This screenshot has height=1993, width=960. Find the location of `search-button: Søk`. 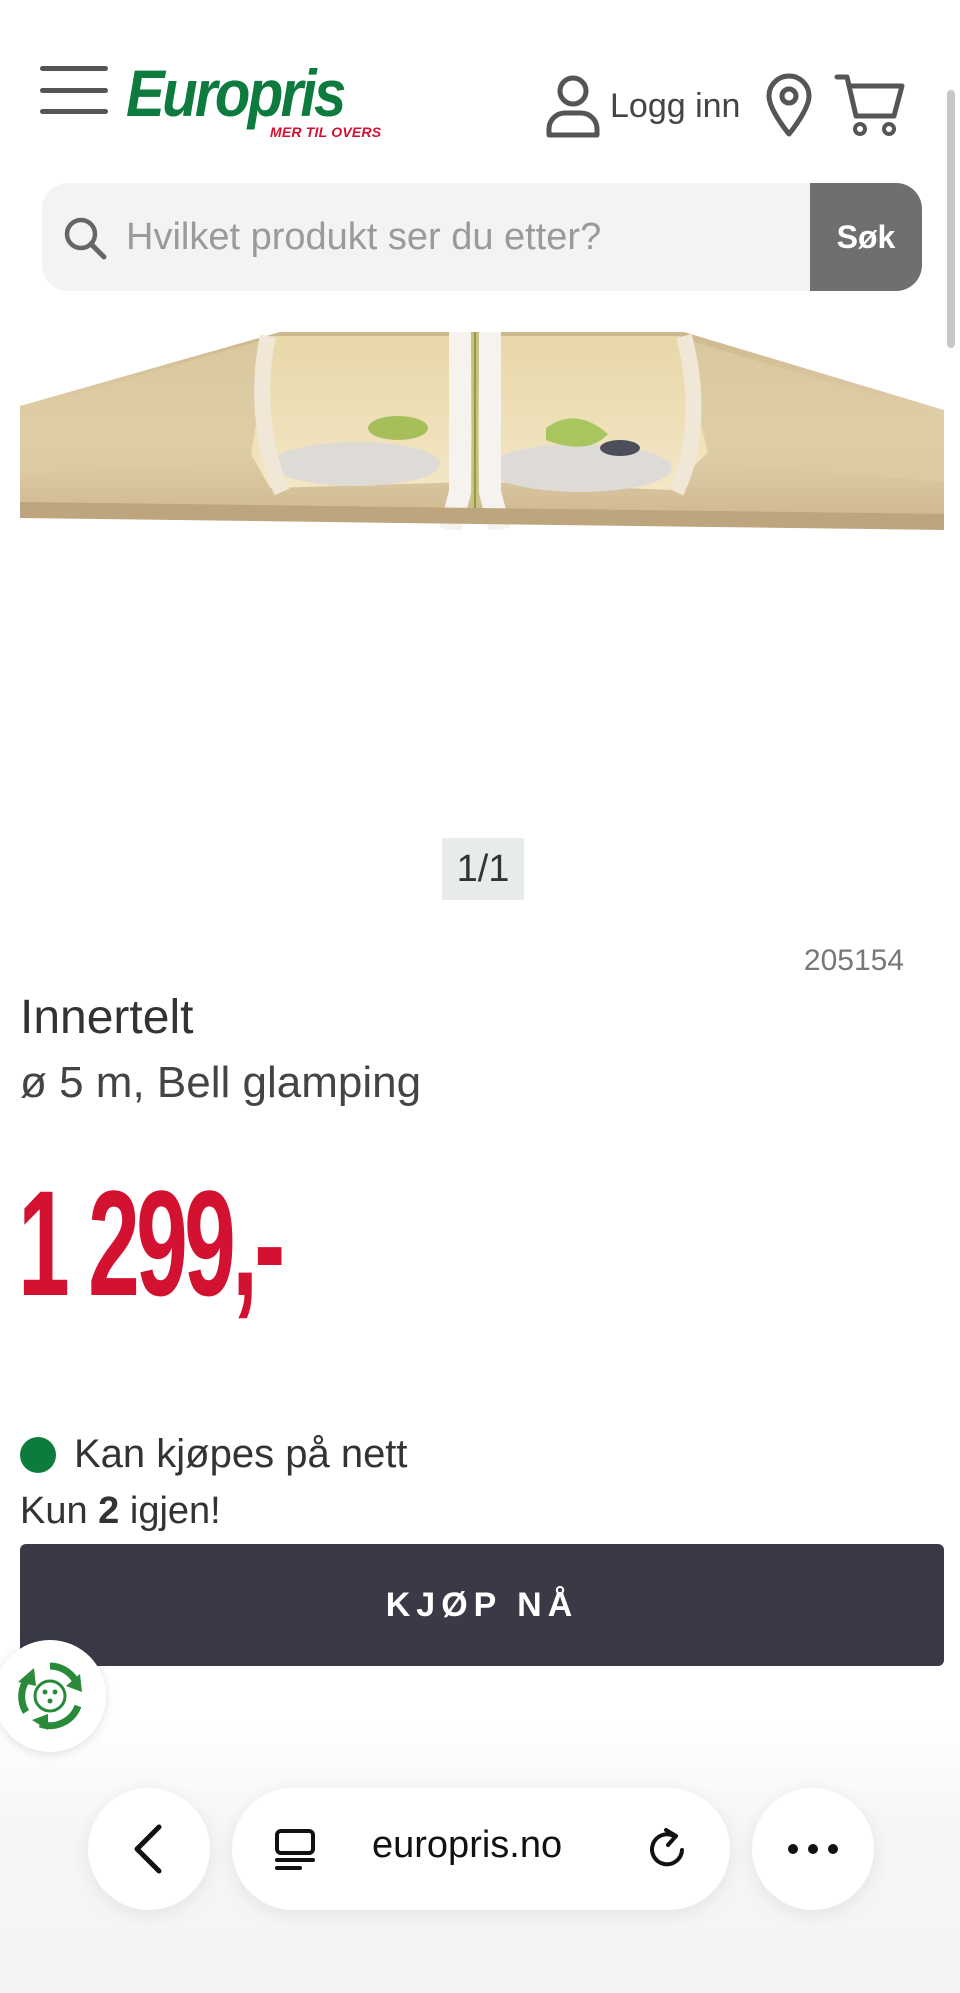

search-button: Søk is located at coordinates (866, 237).